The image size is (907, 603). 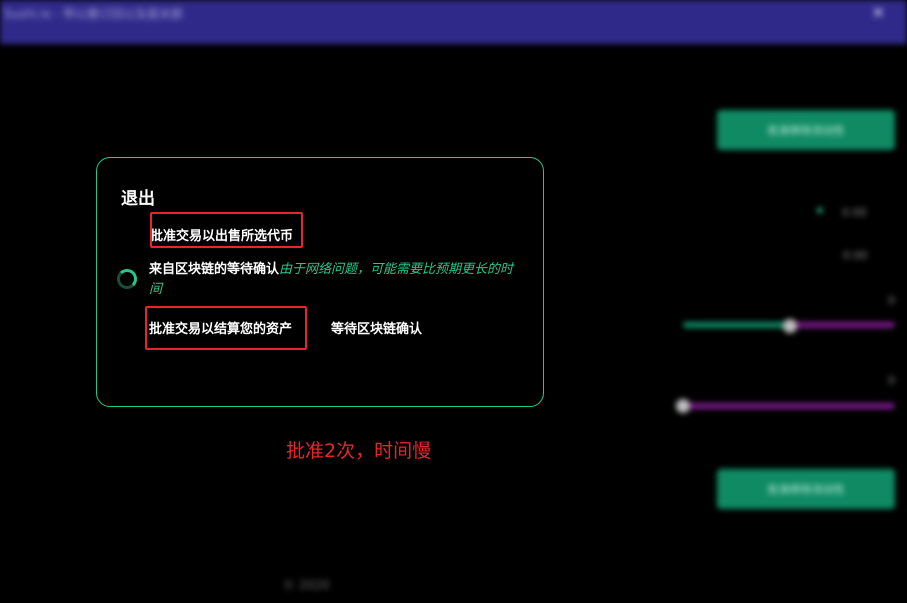 What do you see at coordinates (878, 12) in the screenshot?
I see `close-icon: ✕` at bounding box center [878, 12].